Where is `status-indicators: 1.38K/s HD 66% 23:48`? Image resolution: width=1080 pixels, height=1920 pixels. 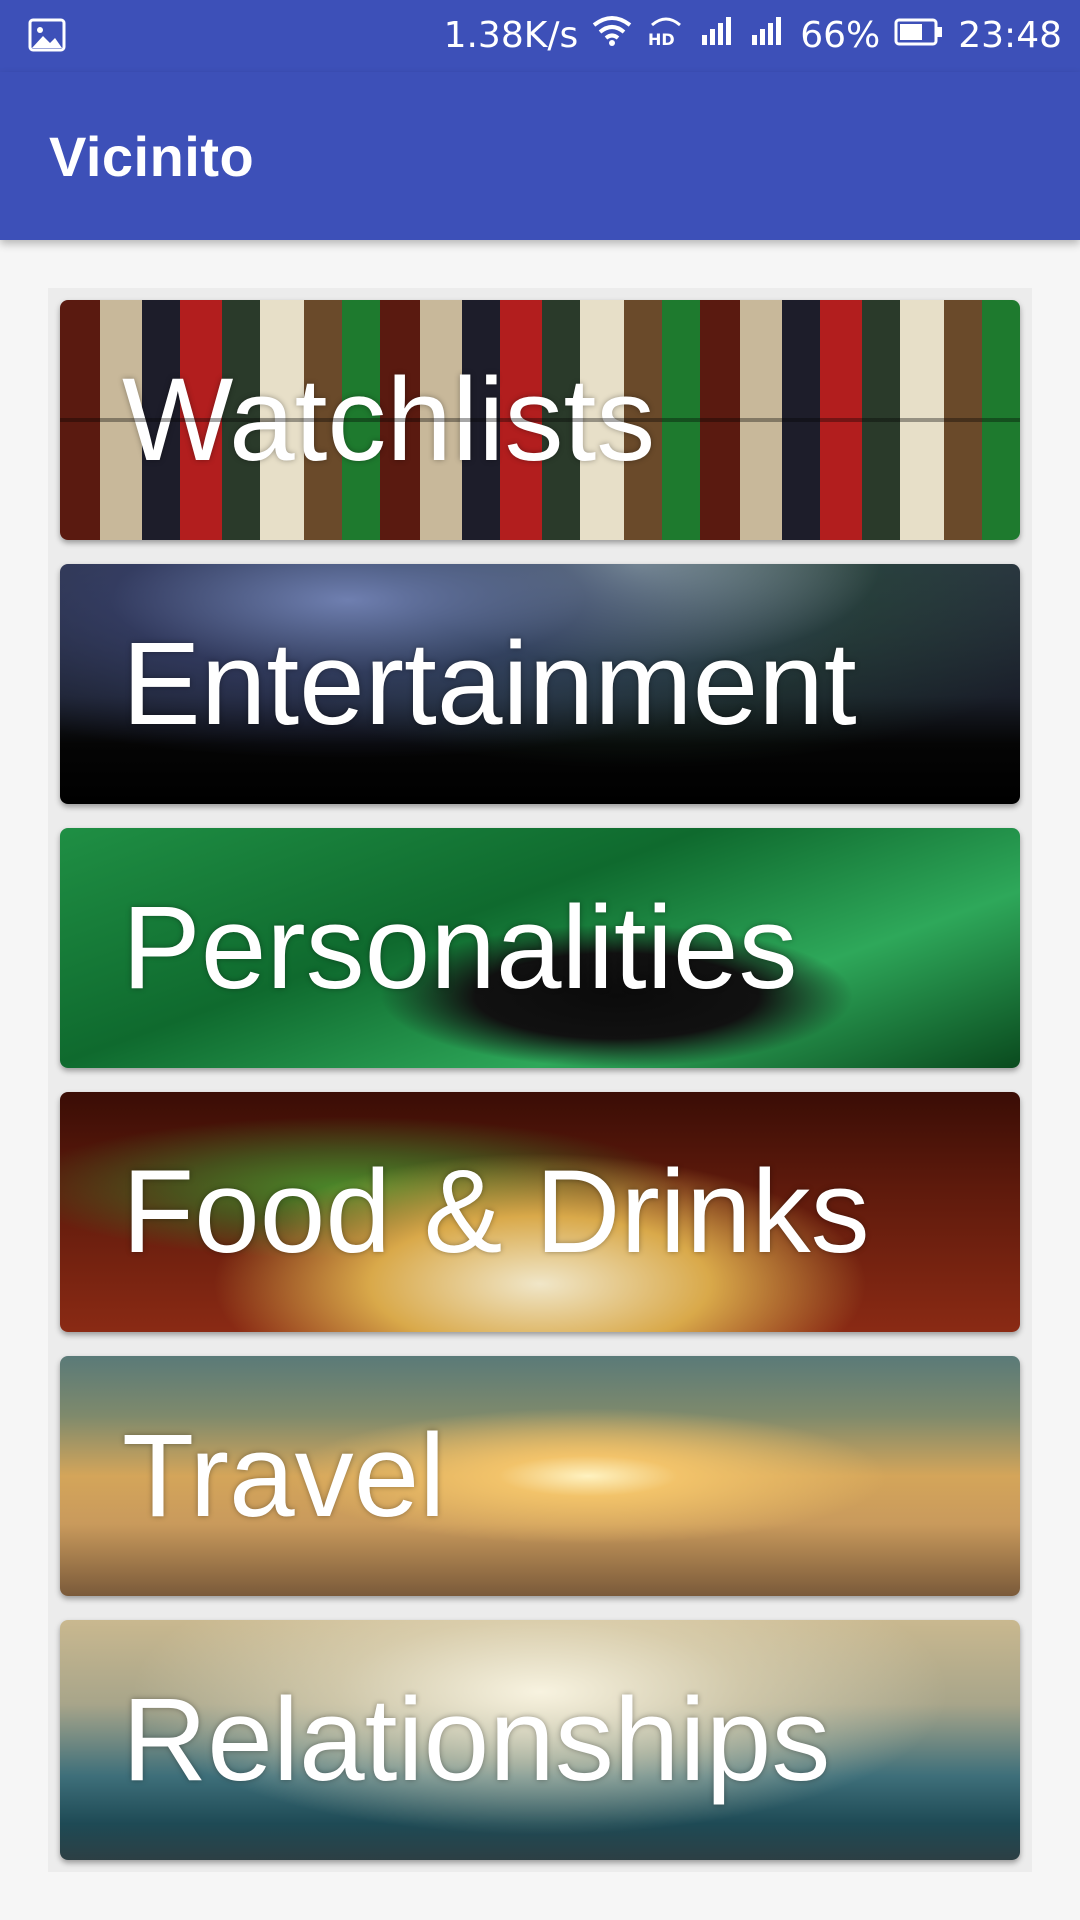 status-indicators: 1.38K/s HD 66% 23:48 is located at coordinates (753, 36).